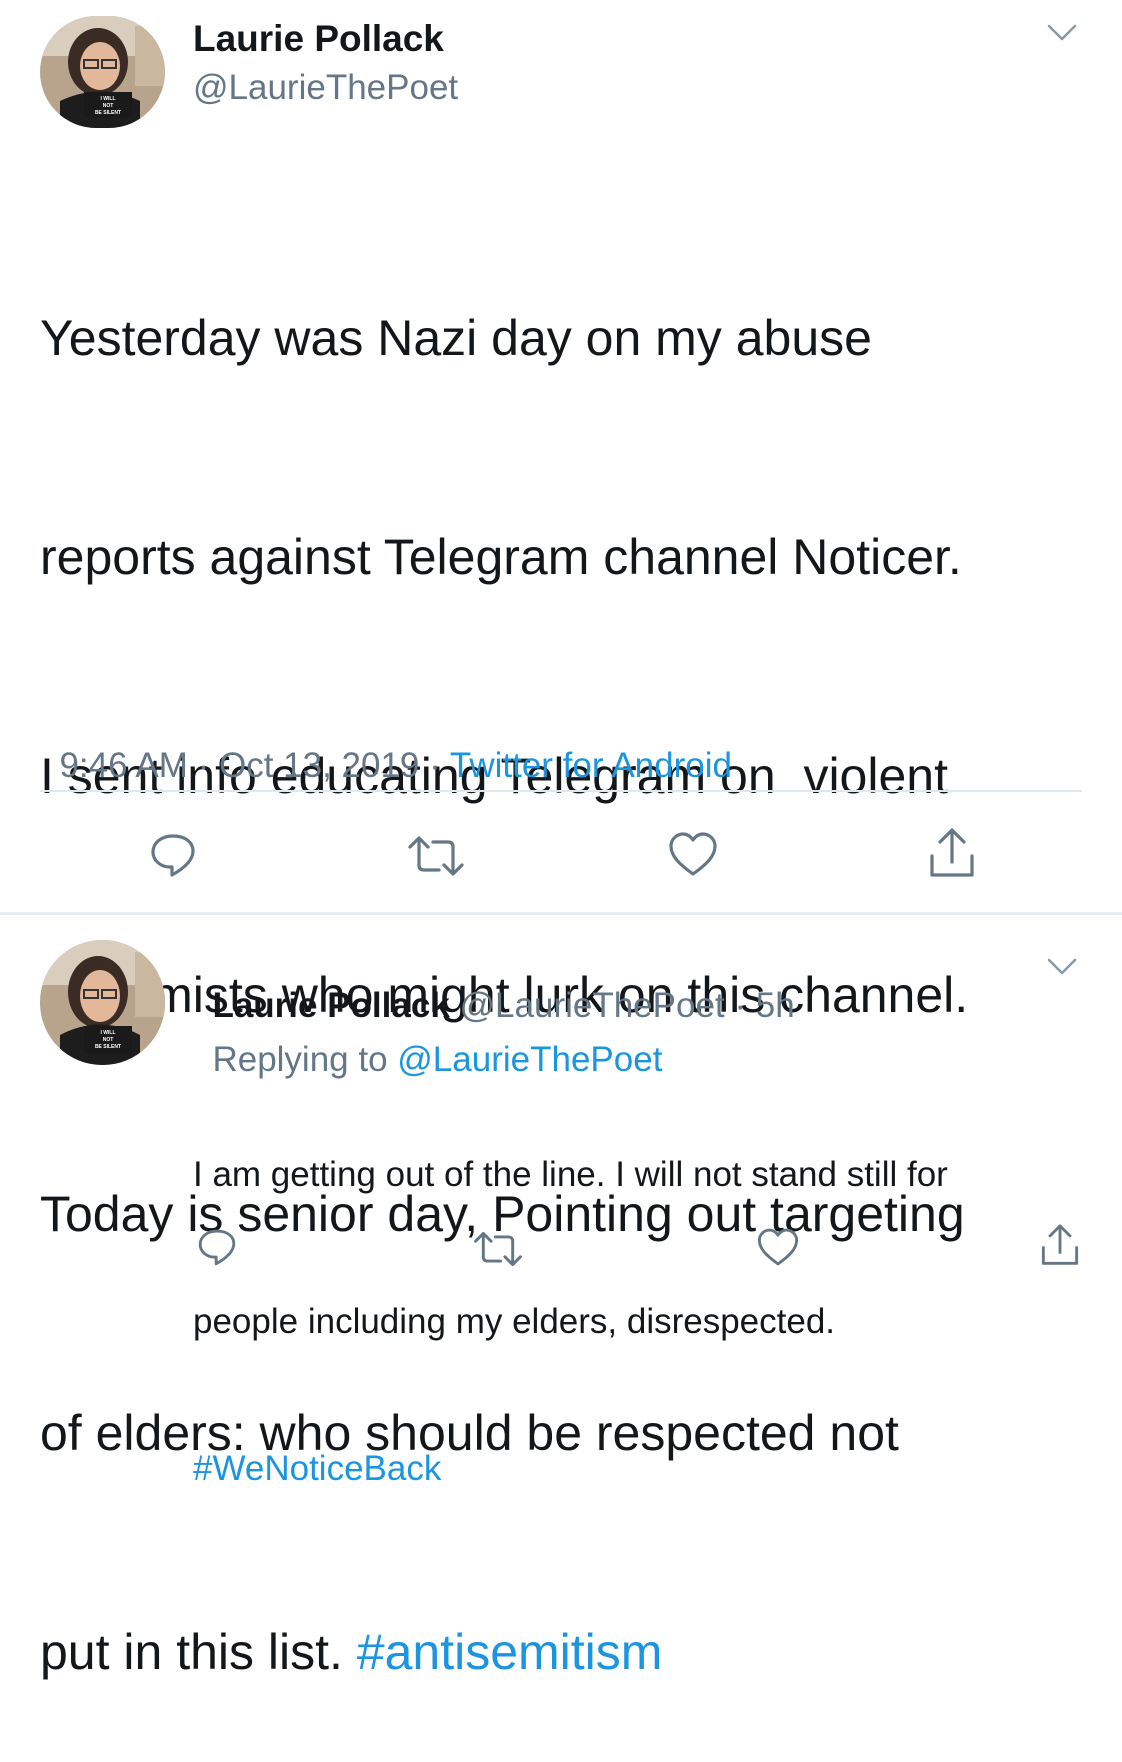  I want to click on hashtag-link: #antisemitism, so click(510, 1652).